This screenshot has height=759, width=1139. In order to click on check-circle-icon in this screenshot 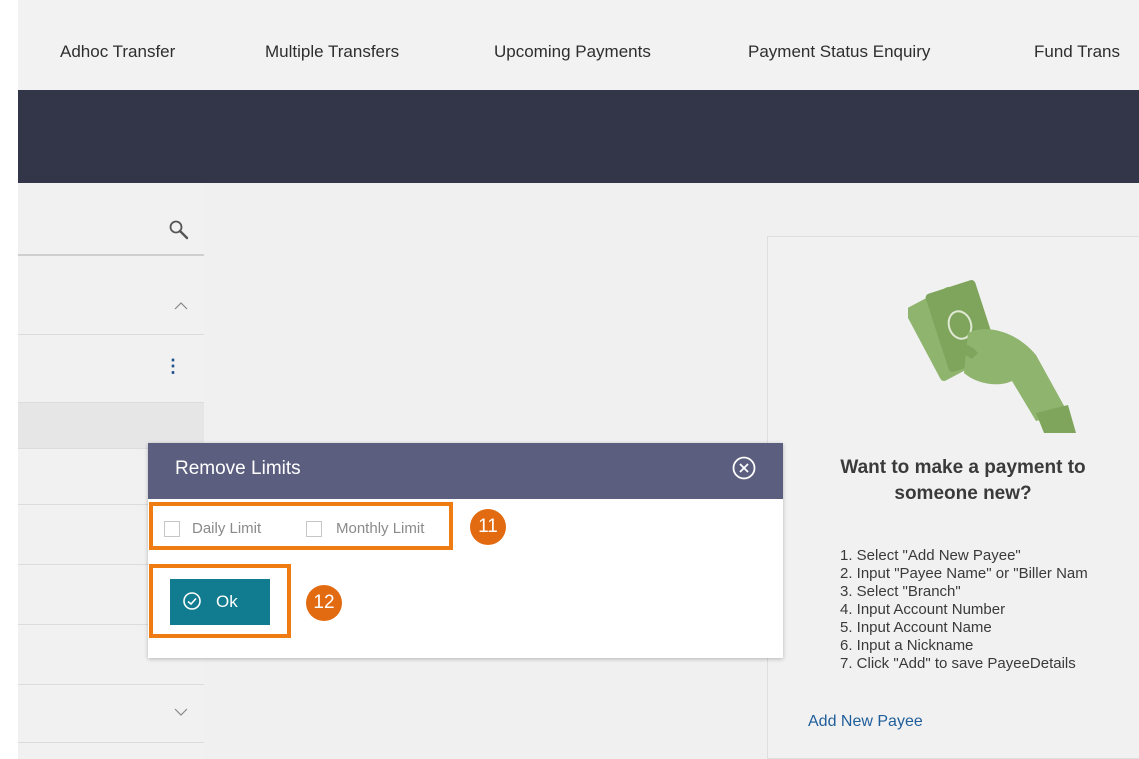, I will do `click(192, 601)`.